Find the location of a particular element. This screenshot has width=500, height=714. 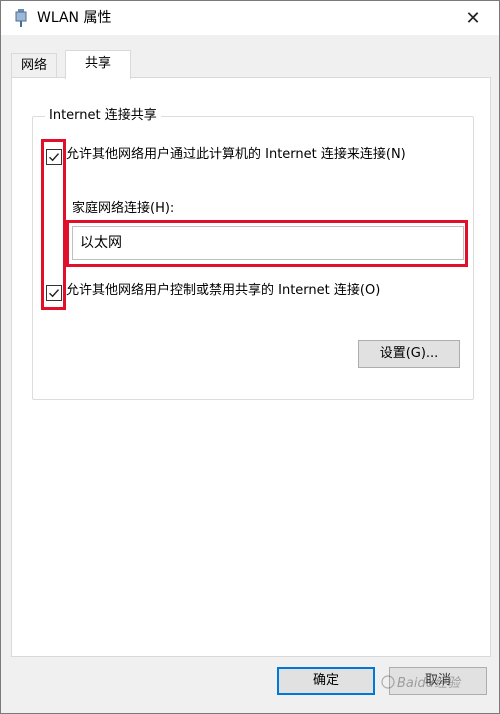

tab-network: 网络 is located at coordinates (34, 66).